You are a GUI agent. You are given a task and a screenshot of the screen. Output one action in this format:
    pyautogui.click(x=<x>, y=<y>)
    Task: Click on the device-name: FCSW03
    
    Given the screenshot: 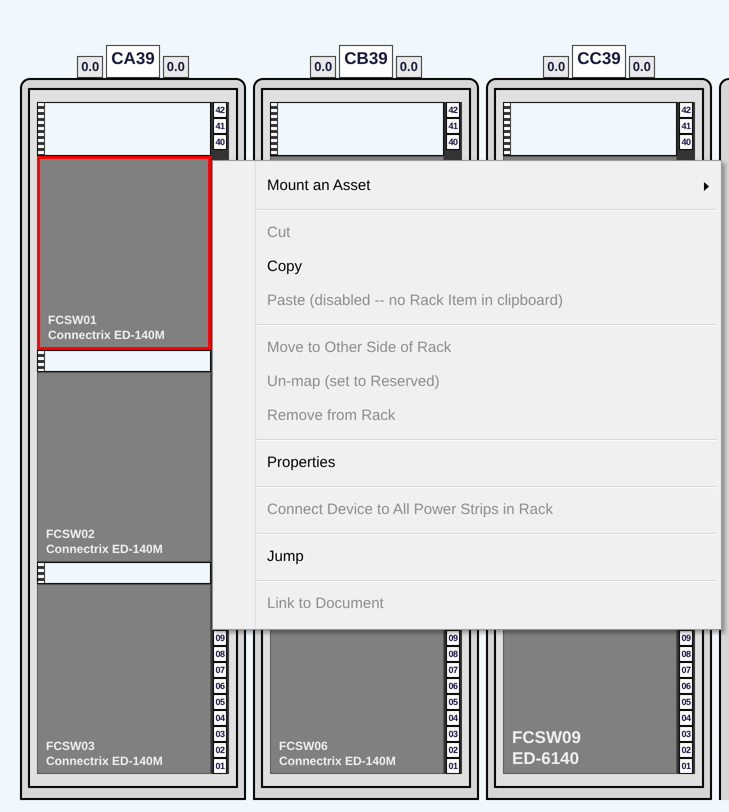 What is the action you would take?
    pyautogui.click(x=71, y=746)
    